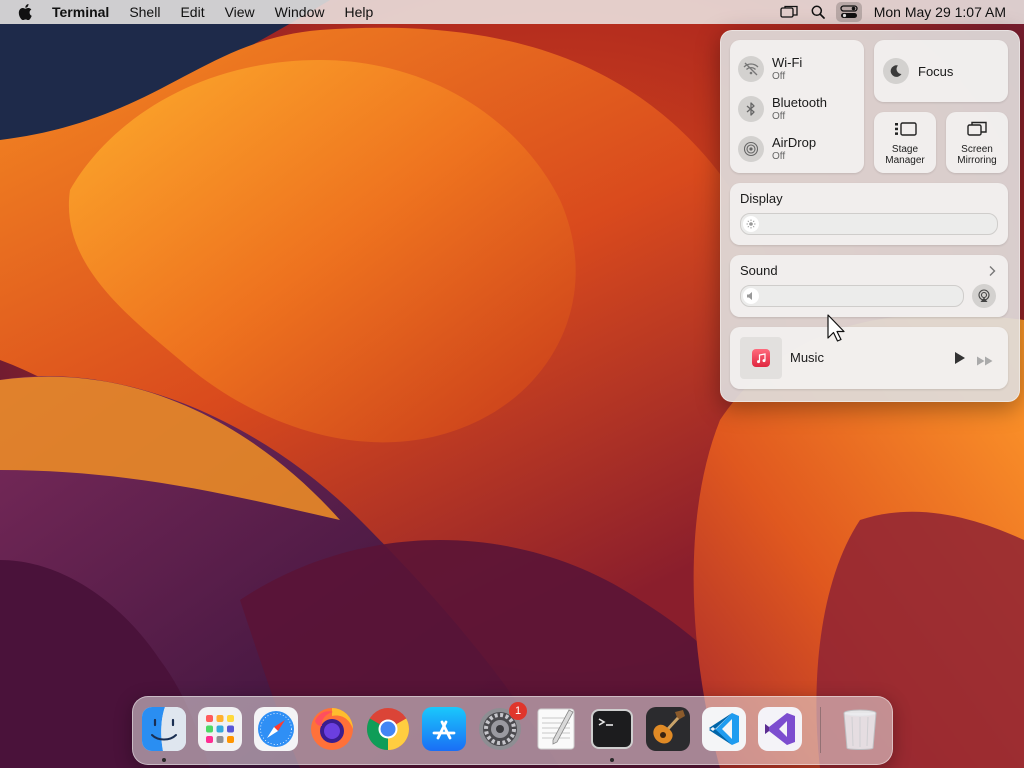  Describe the element at coordinates (502, 727) in the screenshot. I see `dock-system-settings: 1` at that location.